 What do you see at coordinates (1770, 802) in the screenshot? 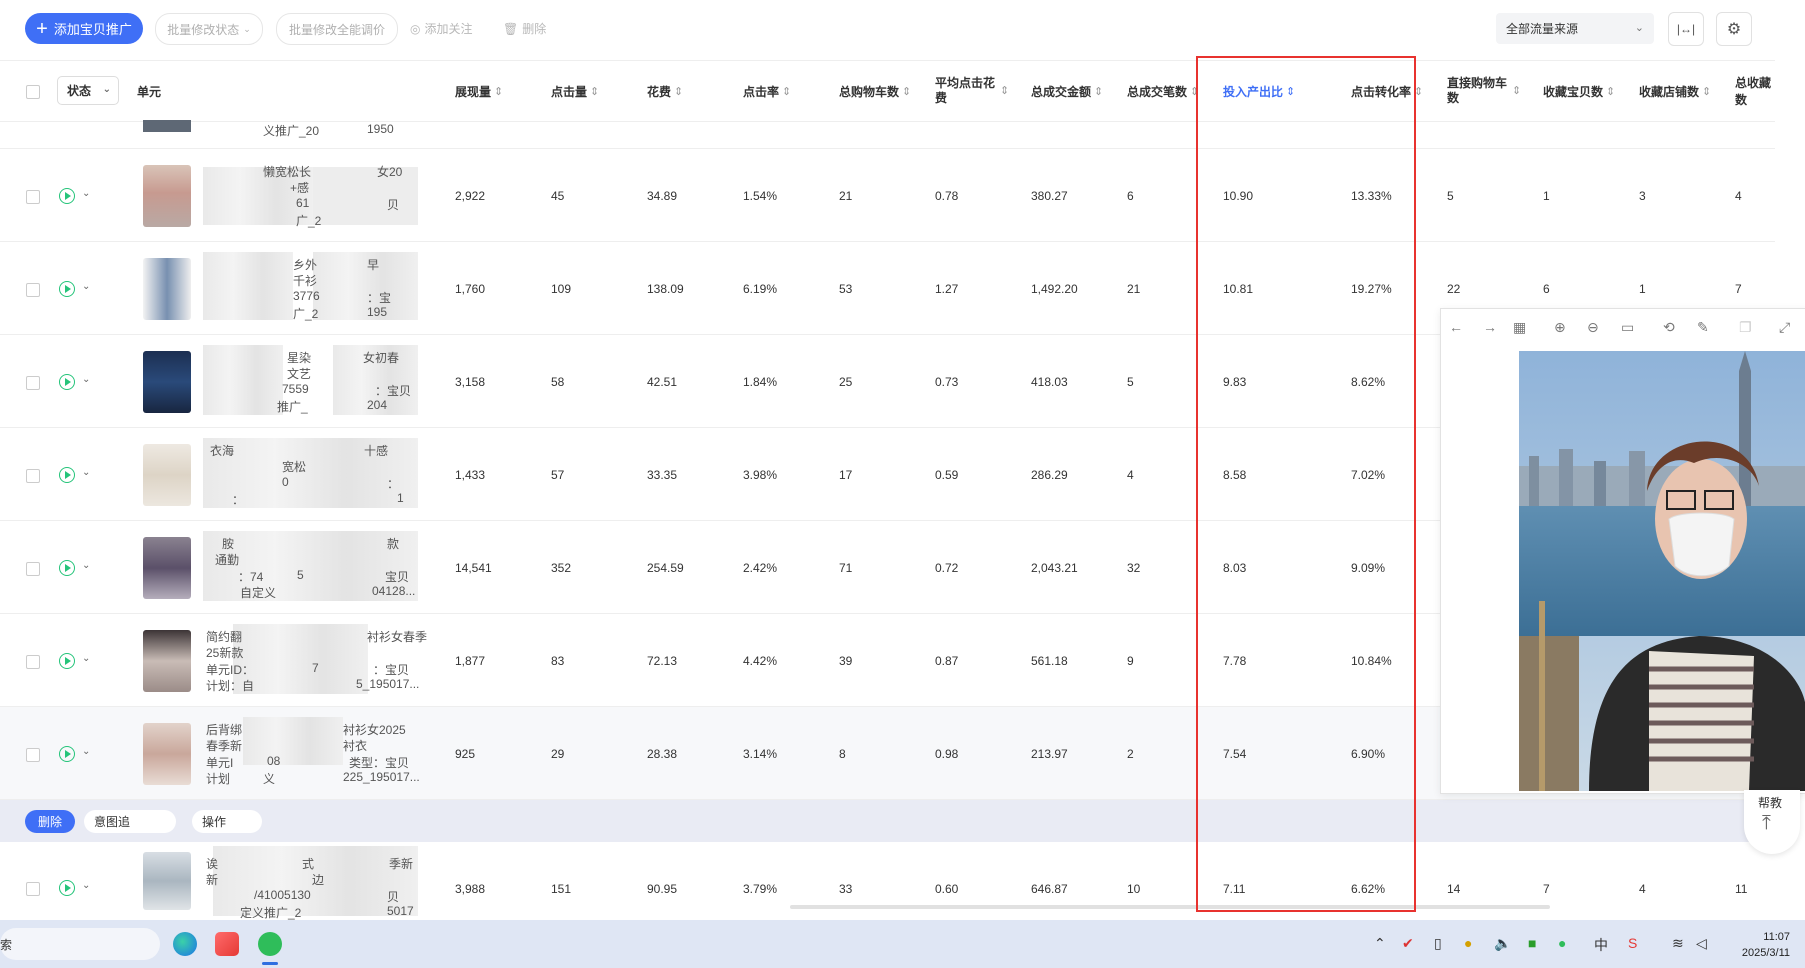
I see `help-label: 帮教` at bounding box center [1770, 802].